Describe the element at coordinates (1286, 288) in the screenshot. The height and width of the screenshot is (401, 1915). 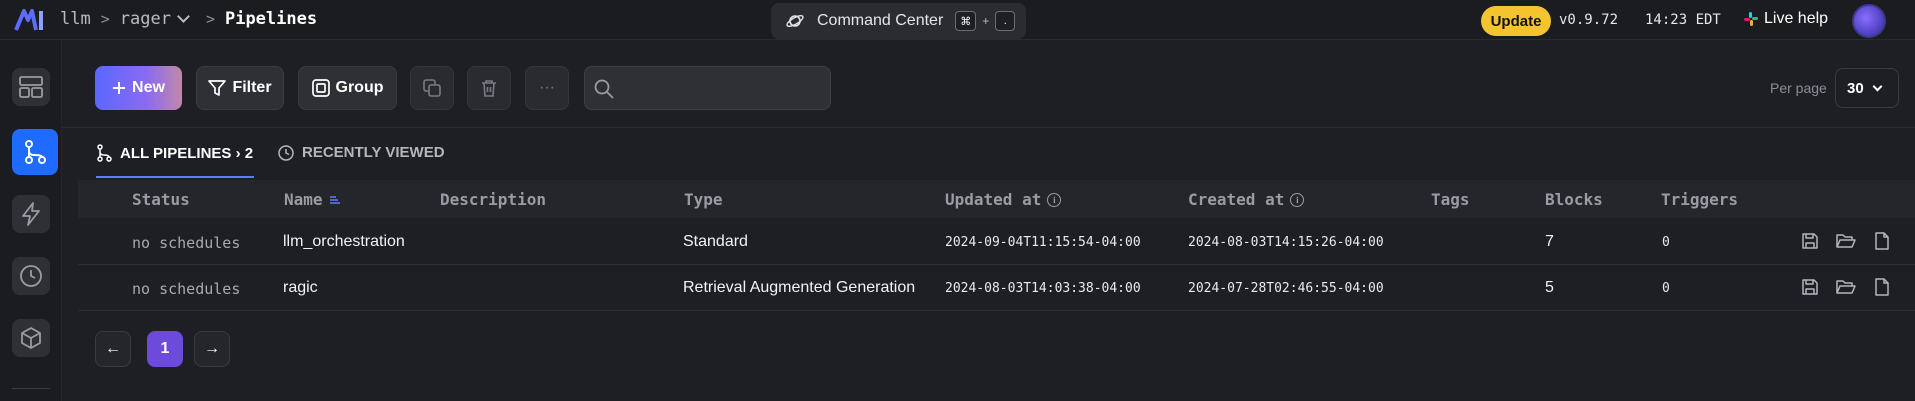
I see `created-at-cell: 2024-07-28T02:46:55-04:00` at that location.